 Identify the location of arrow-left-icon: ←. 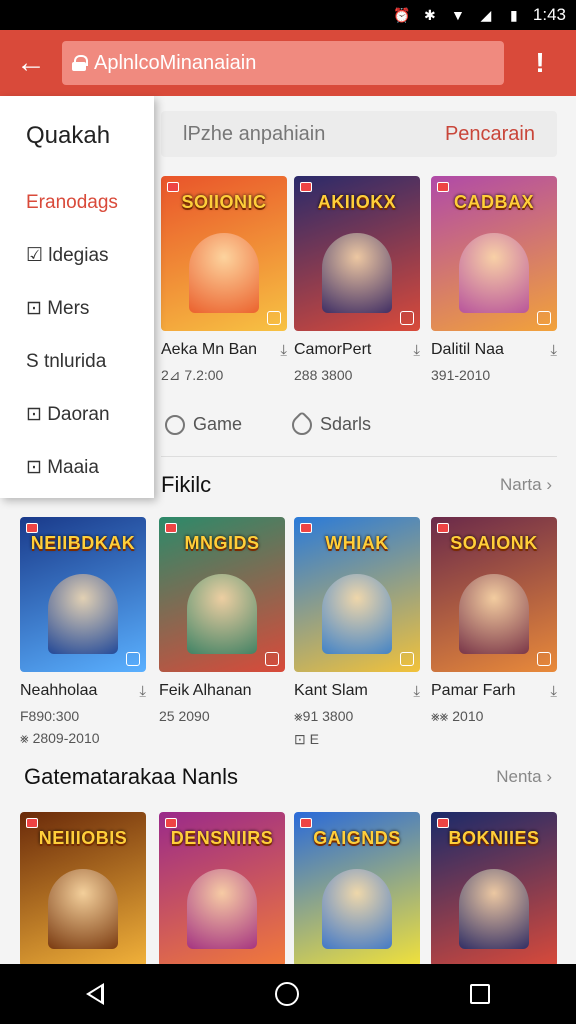
(31, 62).